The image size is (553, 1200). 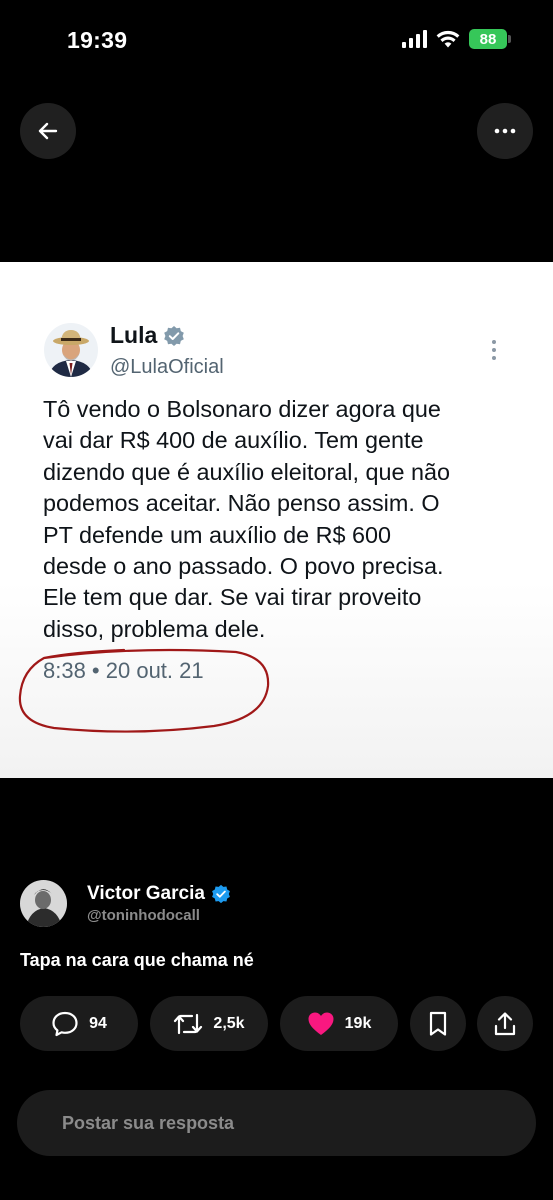 I want to click on status-time: 19:39, so click(x=97, y=40).